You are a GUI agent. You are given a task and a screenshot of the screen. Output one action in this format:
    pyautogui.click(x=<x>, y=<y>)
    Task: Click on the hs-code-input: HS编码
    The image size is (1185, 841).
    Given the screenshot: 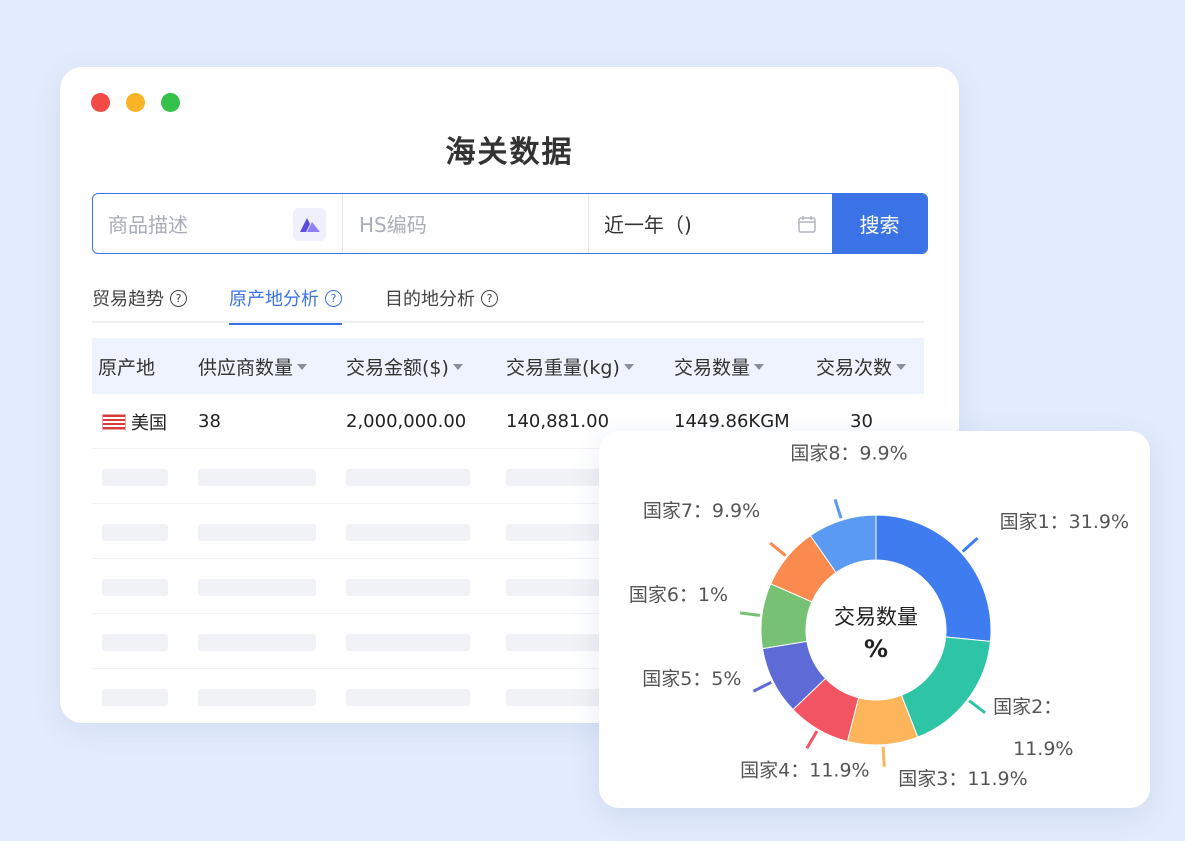 What is the action you would take?
    pyautogui.click(x=466, y=223)
    